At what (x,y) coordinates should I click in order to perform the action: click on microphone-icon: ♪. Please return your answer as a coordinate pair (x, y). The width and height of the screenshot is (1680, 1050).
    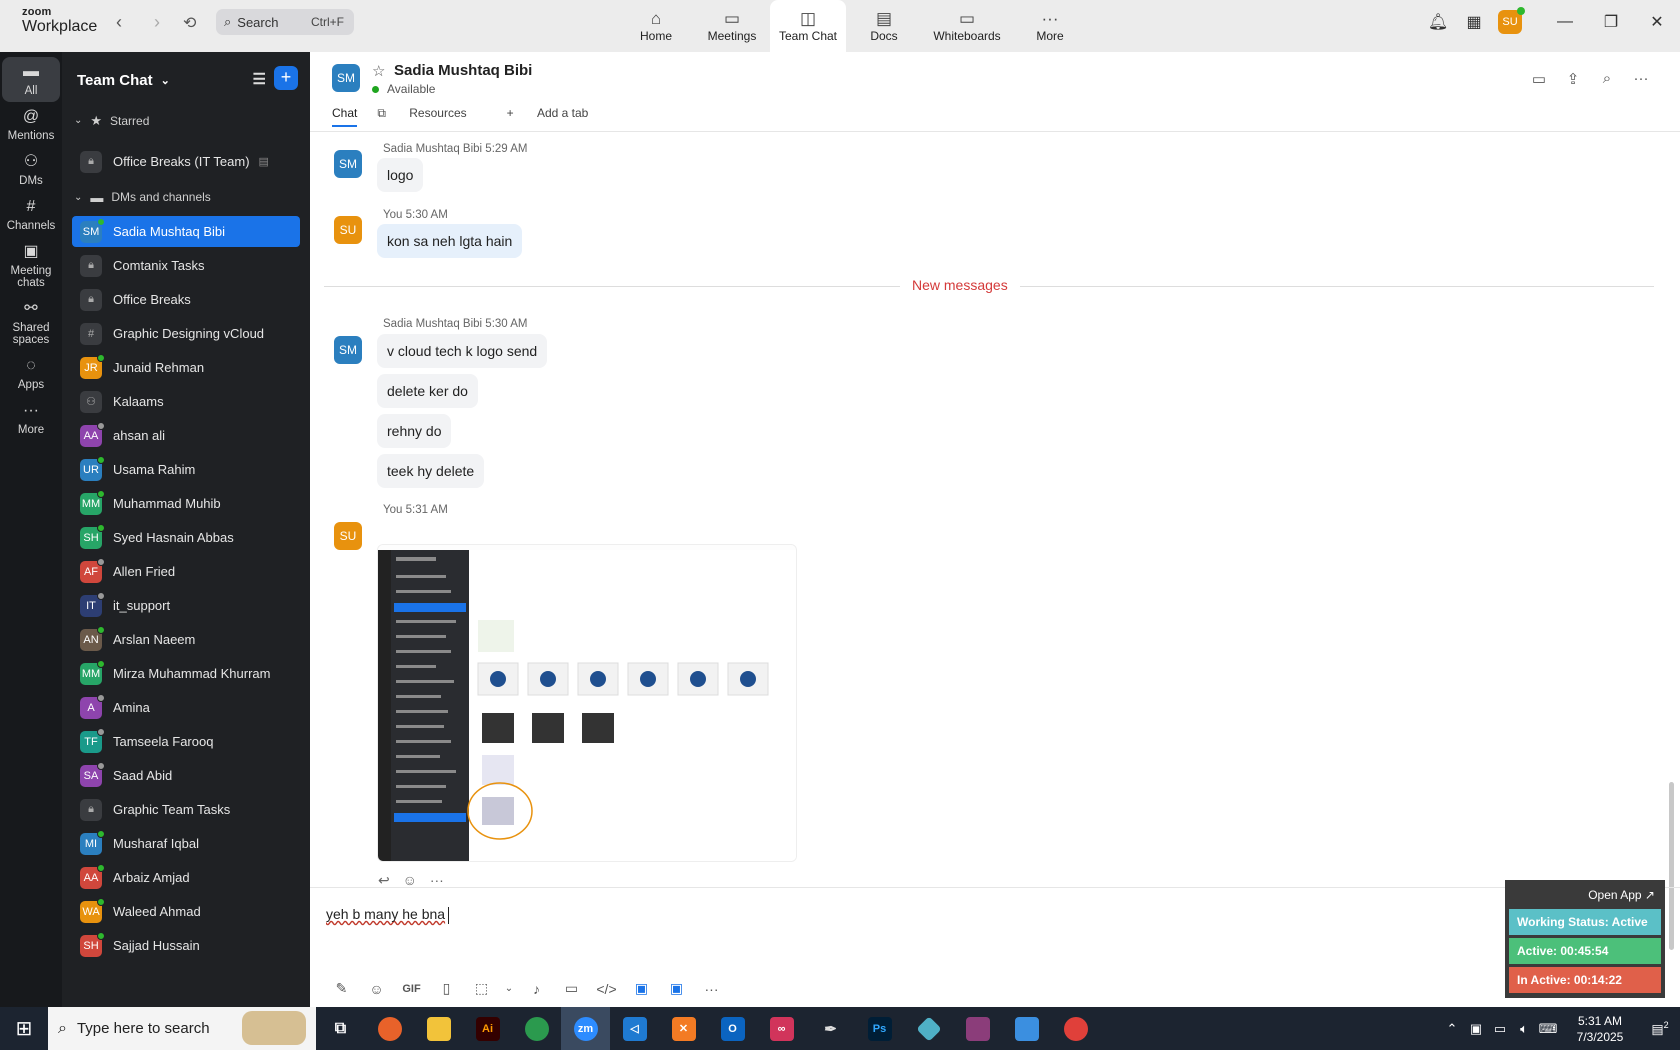
    Looking at the image, I should click on (536, 989).